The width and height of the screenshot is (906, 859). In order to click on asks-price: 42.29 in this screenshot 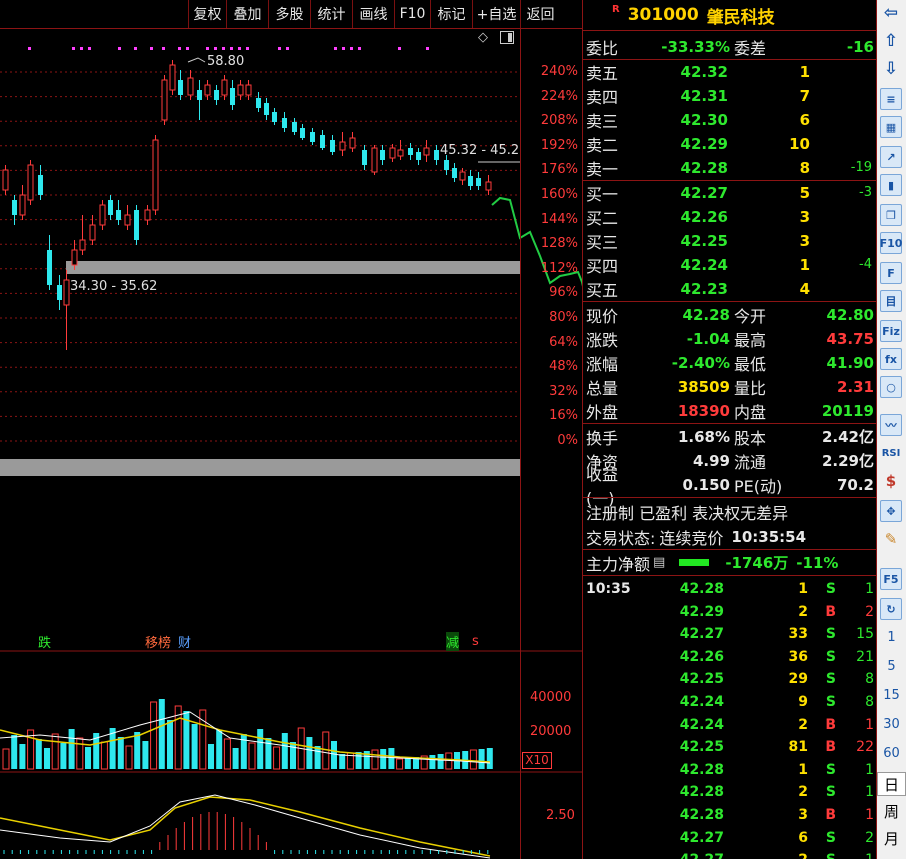, I will do `click(704, 143)`.